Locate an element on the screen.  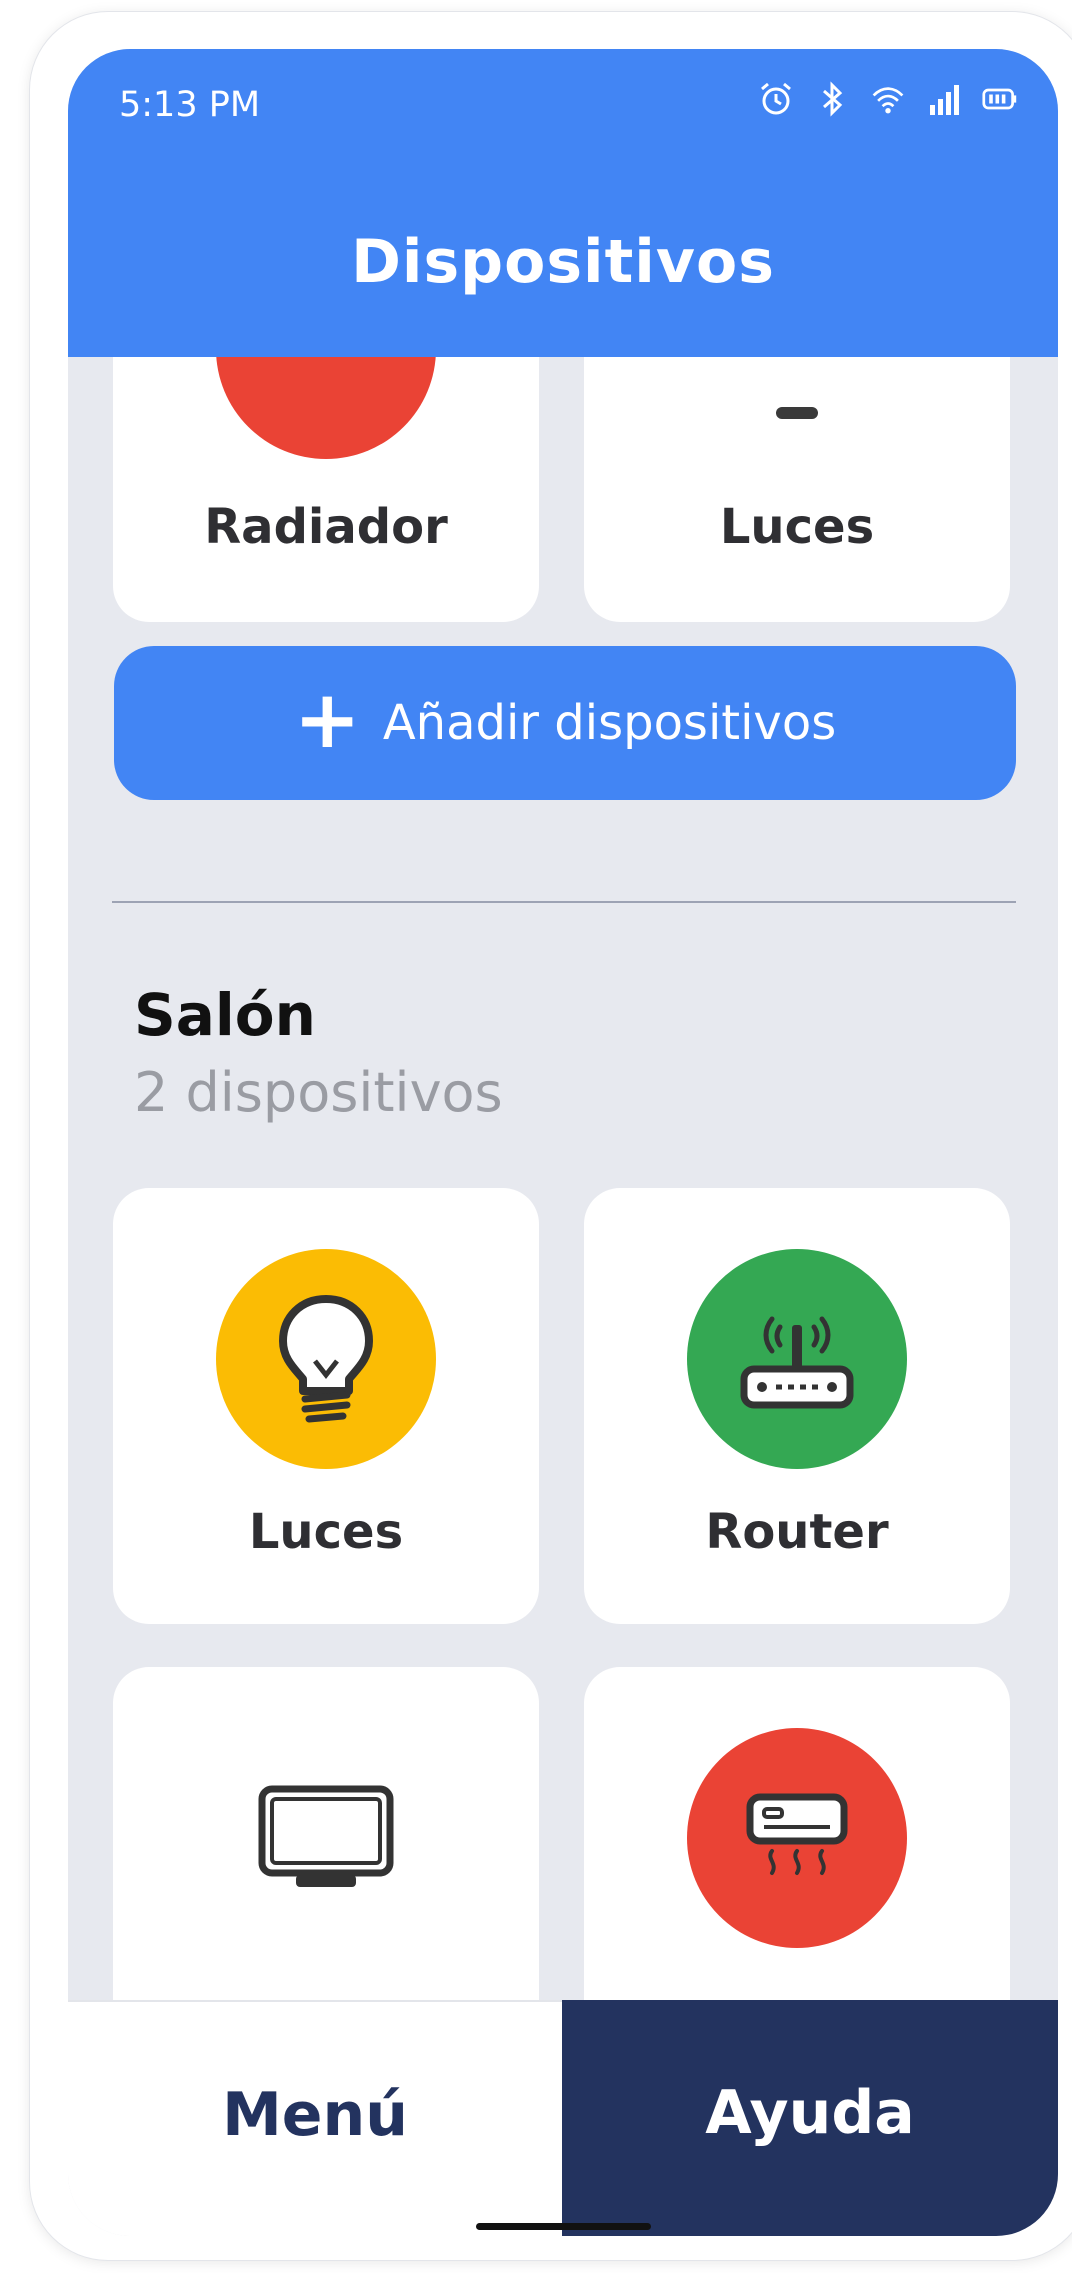
light-icon is located at coordinates (797, 413).